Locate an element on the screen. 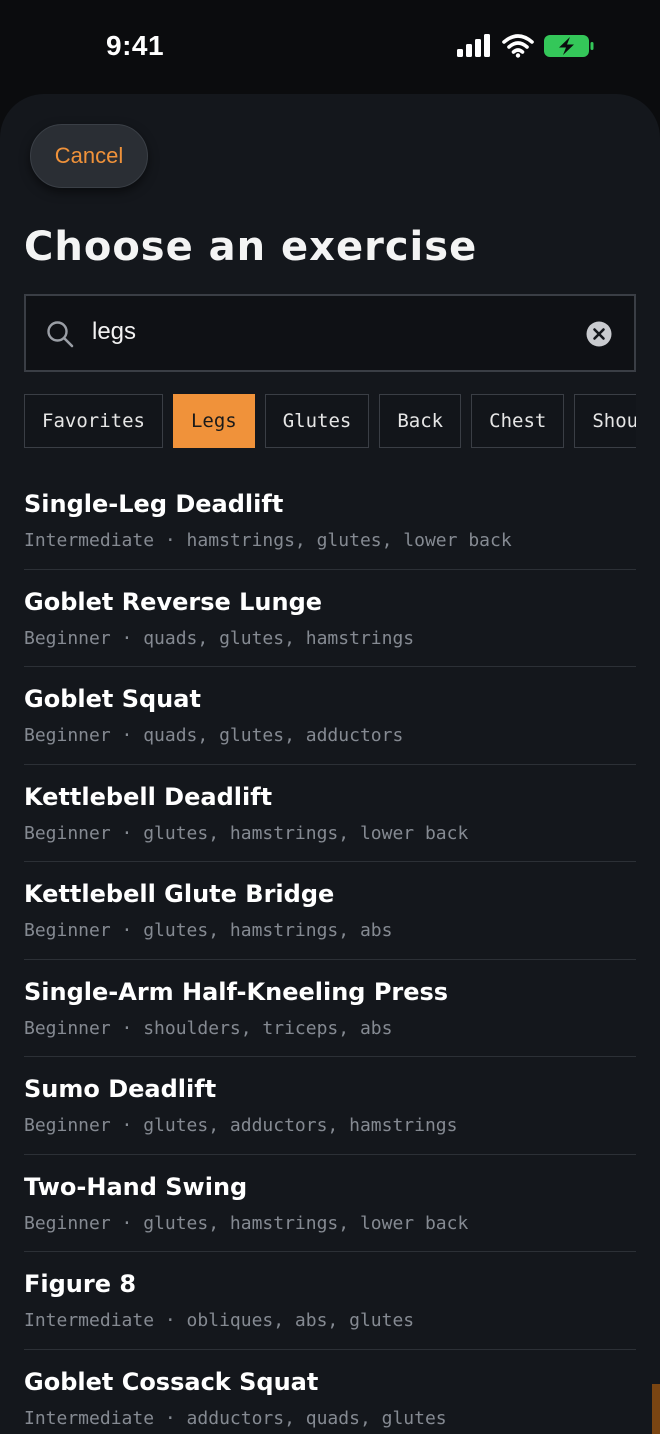  status-icons is located at coordinates (525, 46).